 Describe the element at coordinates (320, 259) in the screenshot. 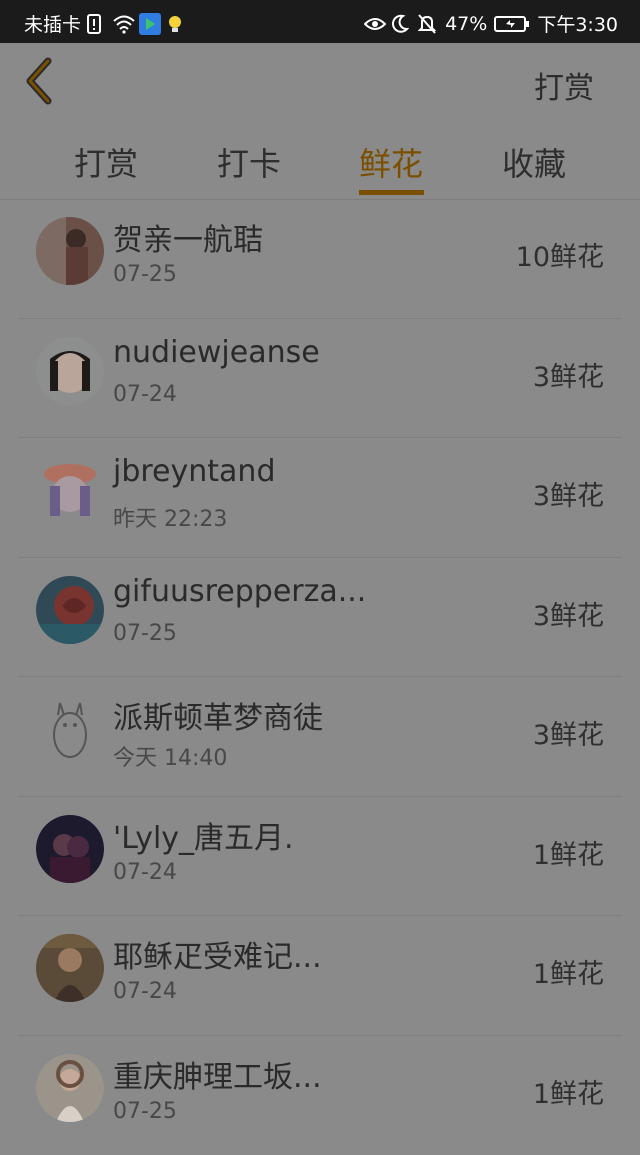

I see `list-item: 贺亲一航聐 07-25 10鲜花` at that location.